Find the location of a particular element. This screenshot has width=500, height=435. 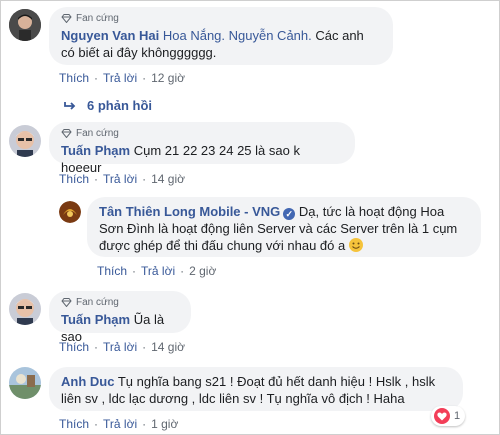

reply-author: Tân Thiên Long Mobile - VNG is located at coordinates (189, 211).